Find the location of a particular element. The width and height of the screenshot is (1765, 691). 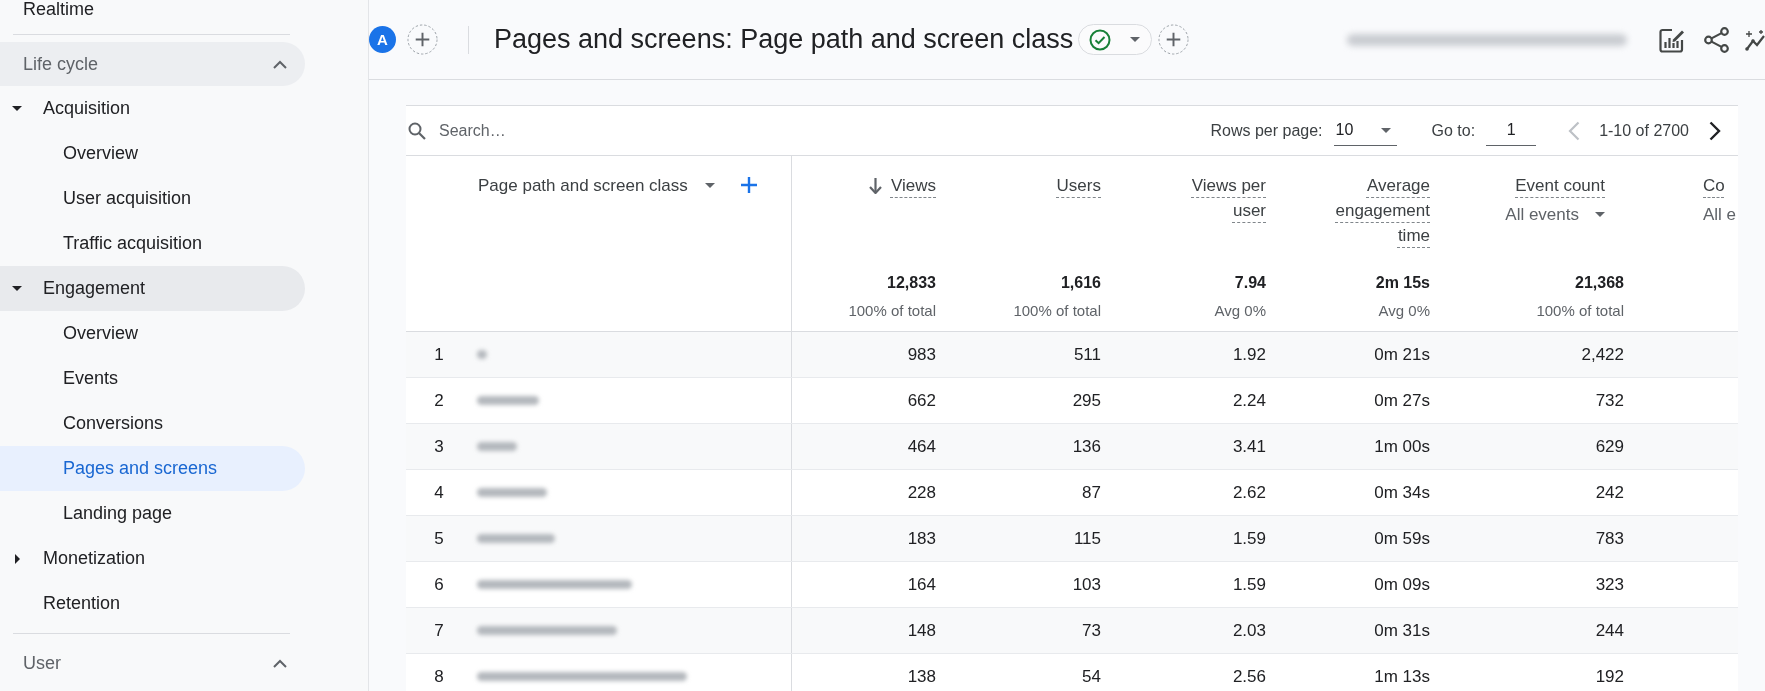

go-to-label: Go to: is located at coordinates (1453, 130).